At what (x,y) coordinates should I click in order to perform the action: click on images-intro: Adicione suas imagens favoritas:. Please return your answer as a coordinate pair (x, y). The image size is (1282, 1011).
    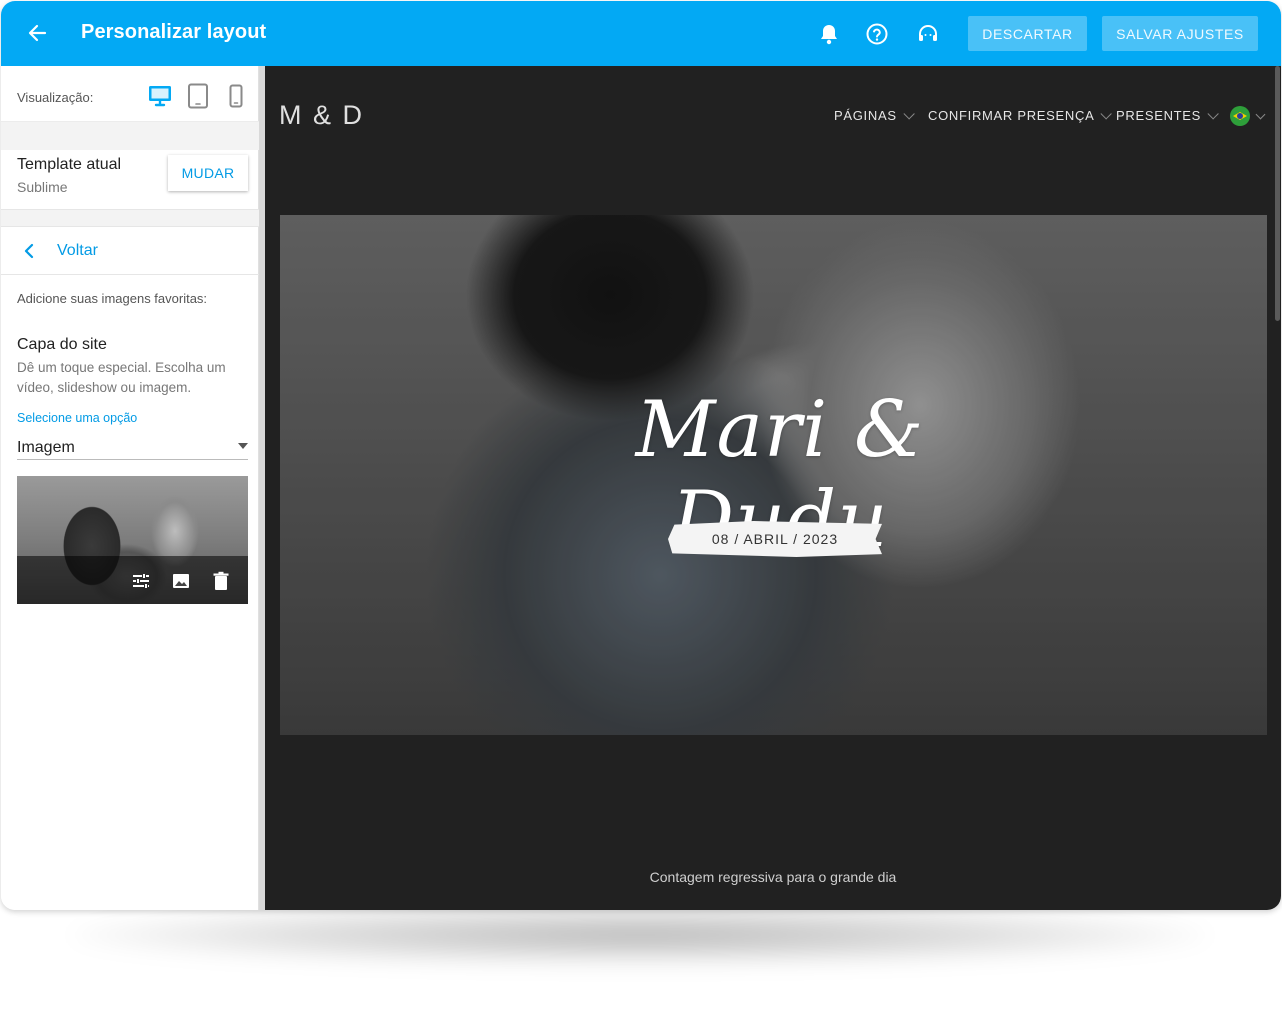
    Looking at the image, I should click on (112, 298).